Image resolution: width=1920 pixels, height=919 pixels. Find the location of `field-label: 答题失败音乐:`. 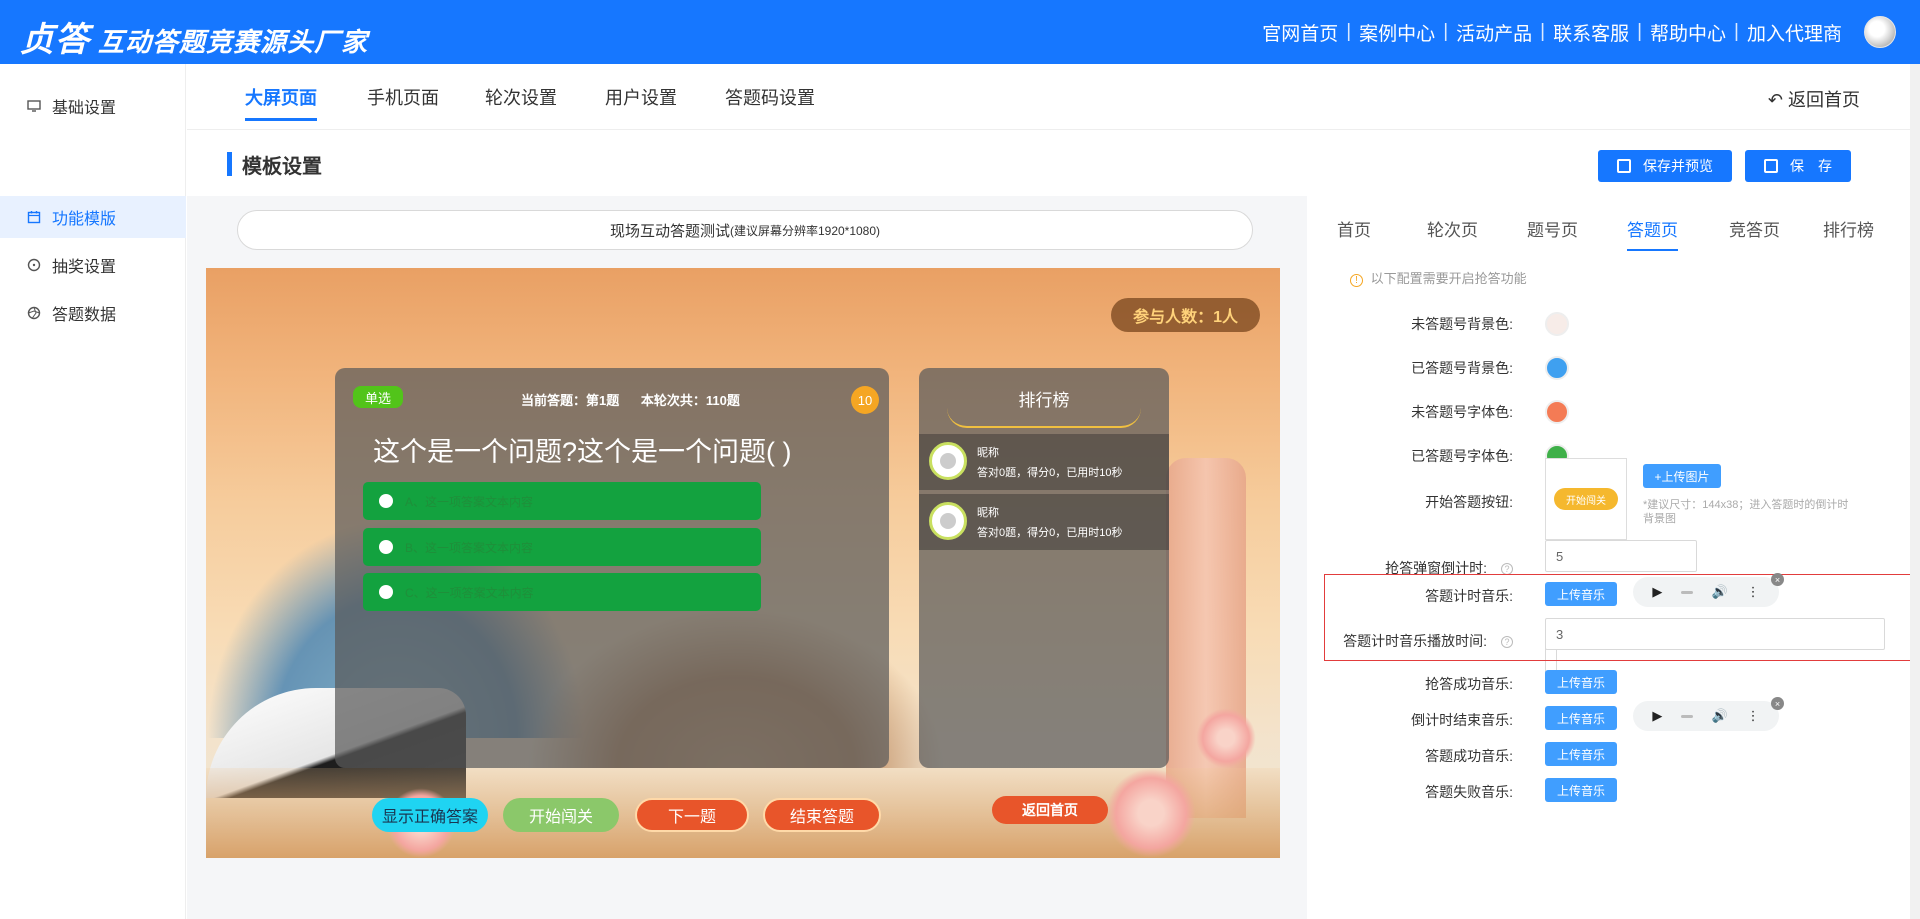

field-label: 答题失败音乐: is located at coordinates (1469, 792).